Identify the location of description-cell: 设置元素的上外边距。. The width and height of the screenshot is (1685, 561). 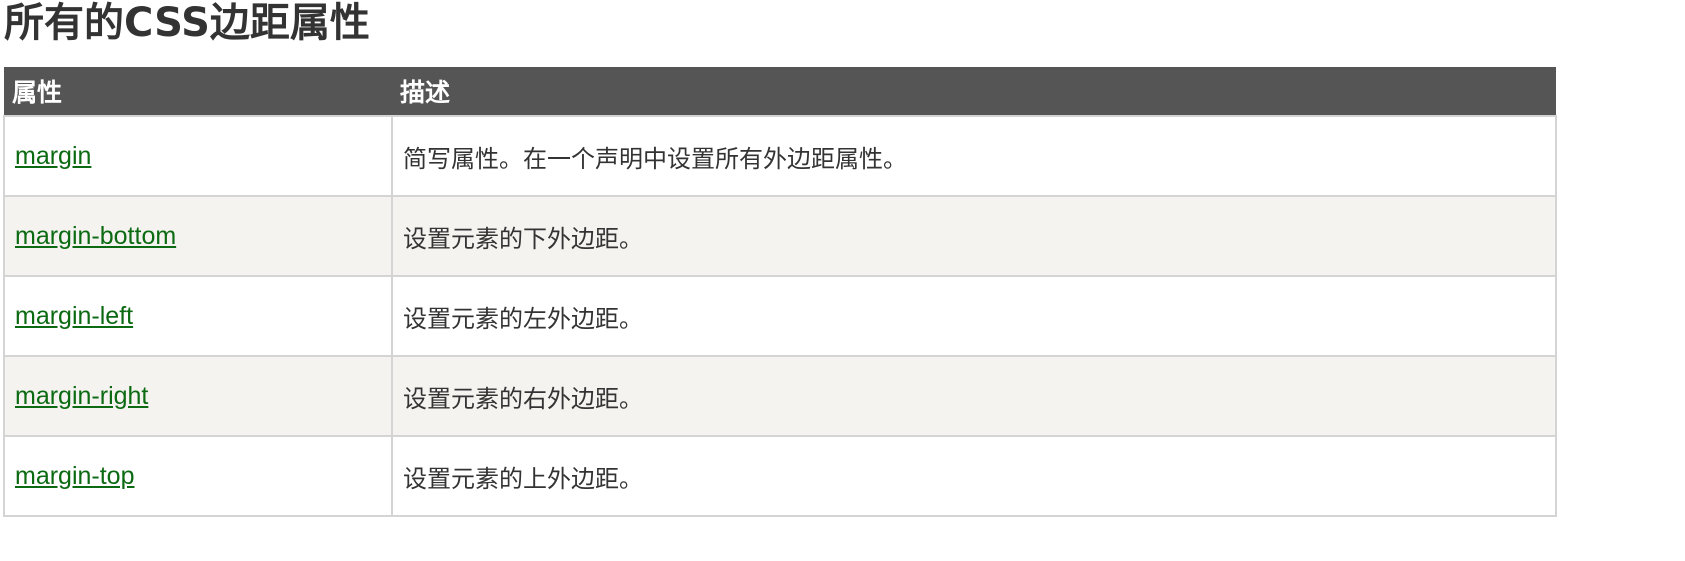
(974, 476).